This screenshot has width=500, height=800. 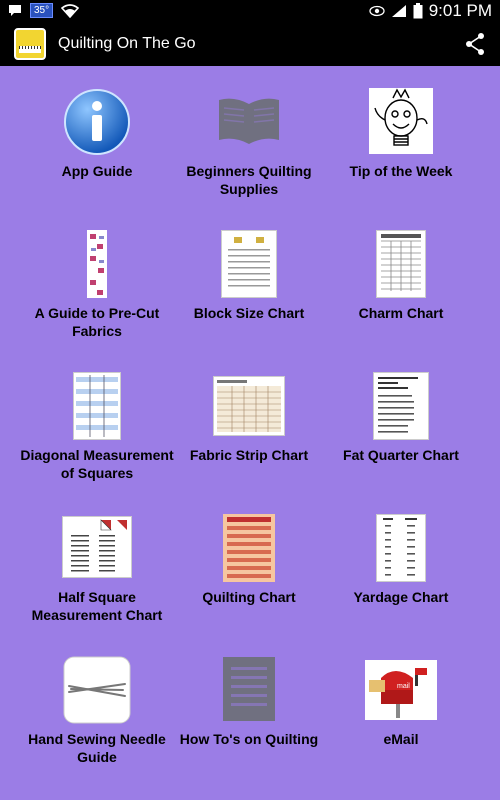 What do you see at coordinates (401, 548) in the screenshot?
I see `yardage-chart-thumbnail` at bounding box center [401, 548].